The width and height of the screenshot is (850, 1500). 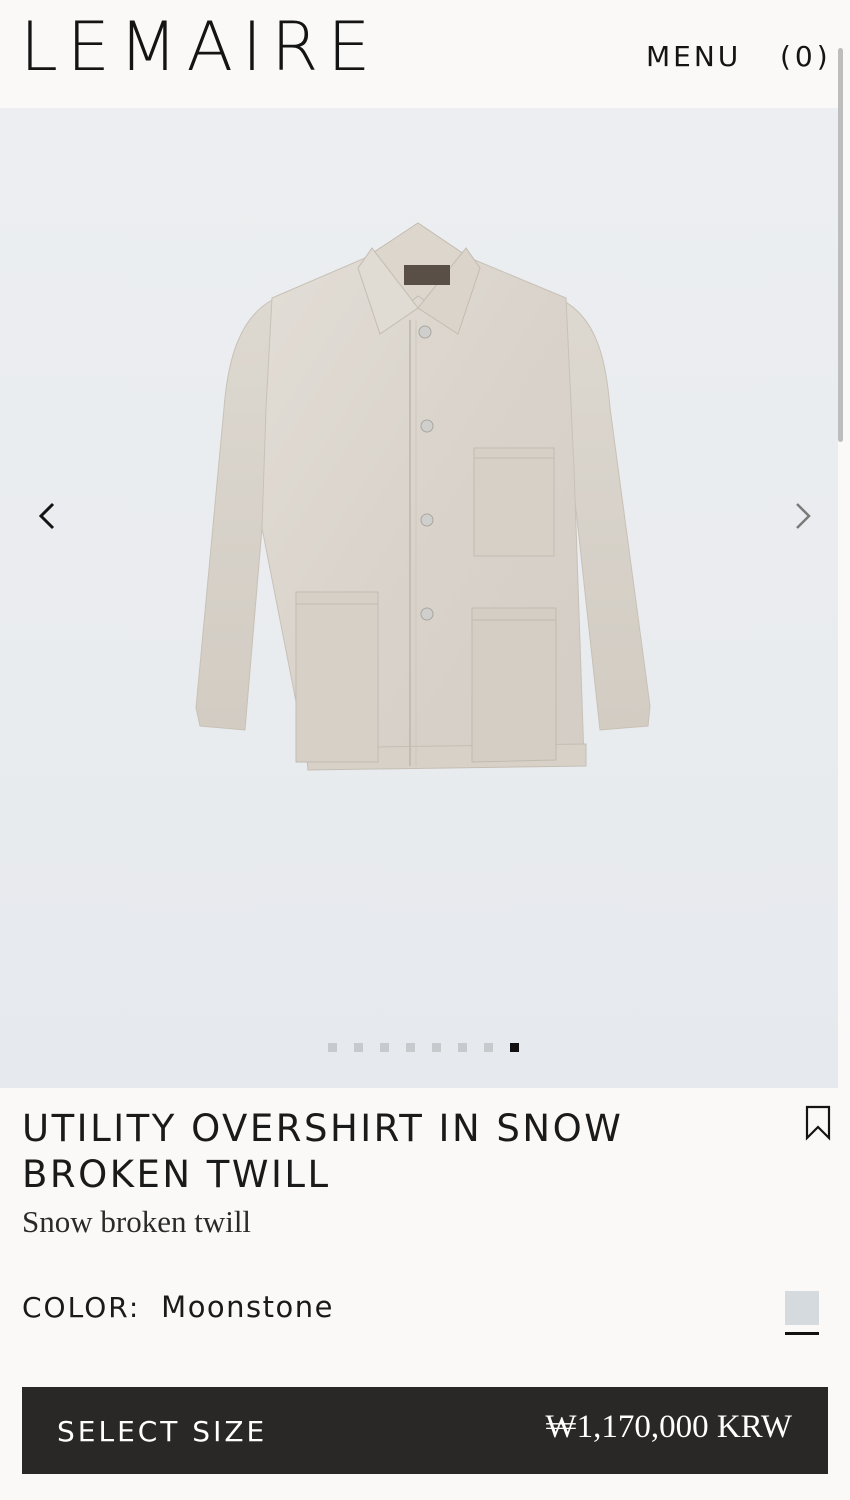 I want to click on chevron-left-icon, so click(x=48, y=516).